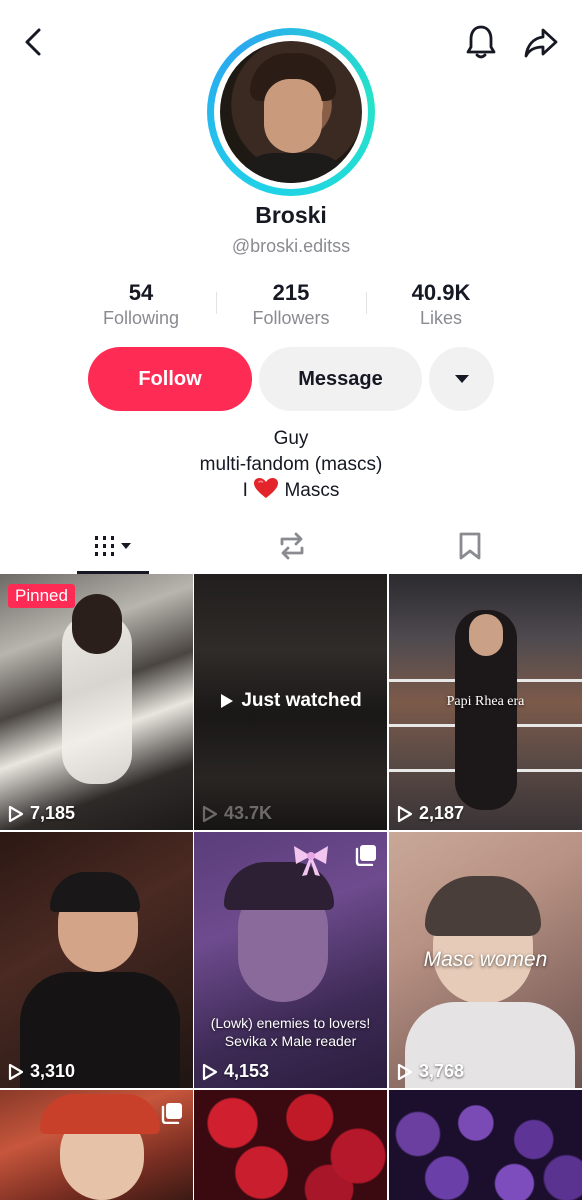 Image resolution: width=582 pixels, height=1200 pixels. What do you see at coordinates (290, 1023) in the screenshot?
I see `caption-line: (Lowk) enemies to lovers!` at bounding box center [290, 1023].